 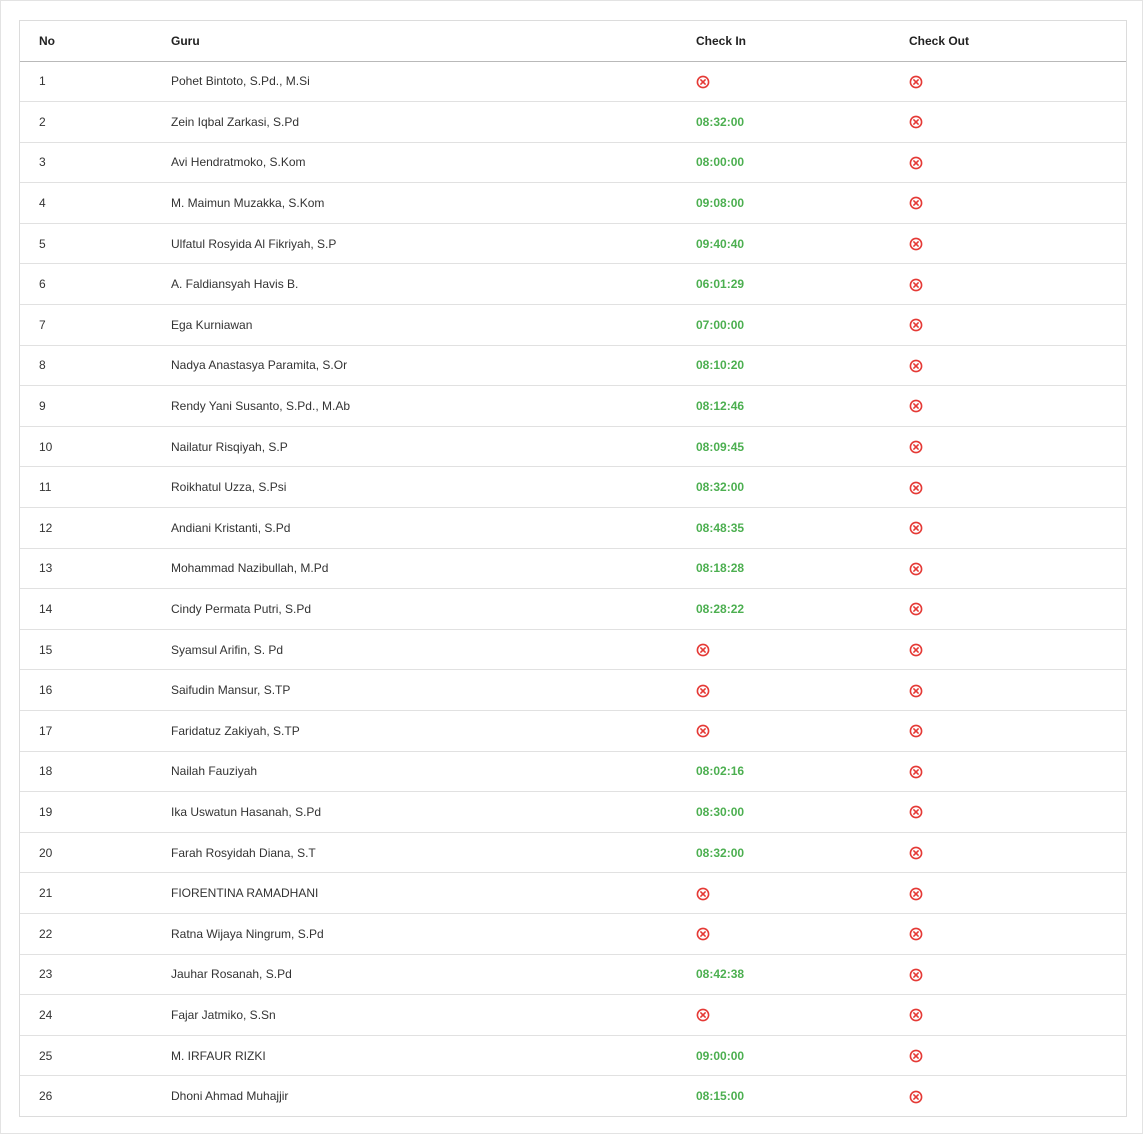 What do you see at coordinates (573, 975) in the screenshot?
I see `table-row: 23 Jauhar Rosanah, S.Pd 08:42:38` at bounding box center [573, 975].